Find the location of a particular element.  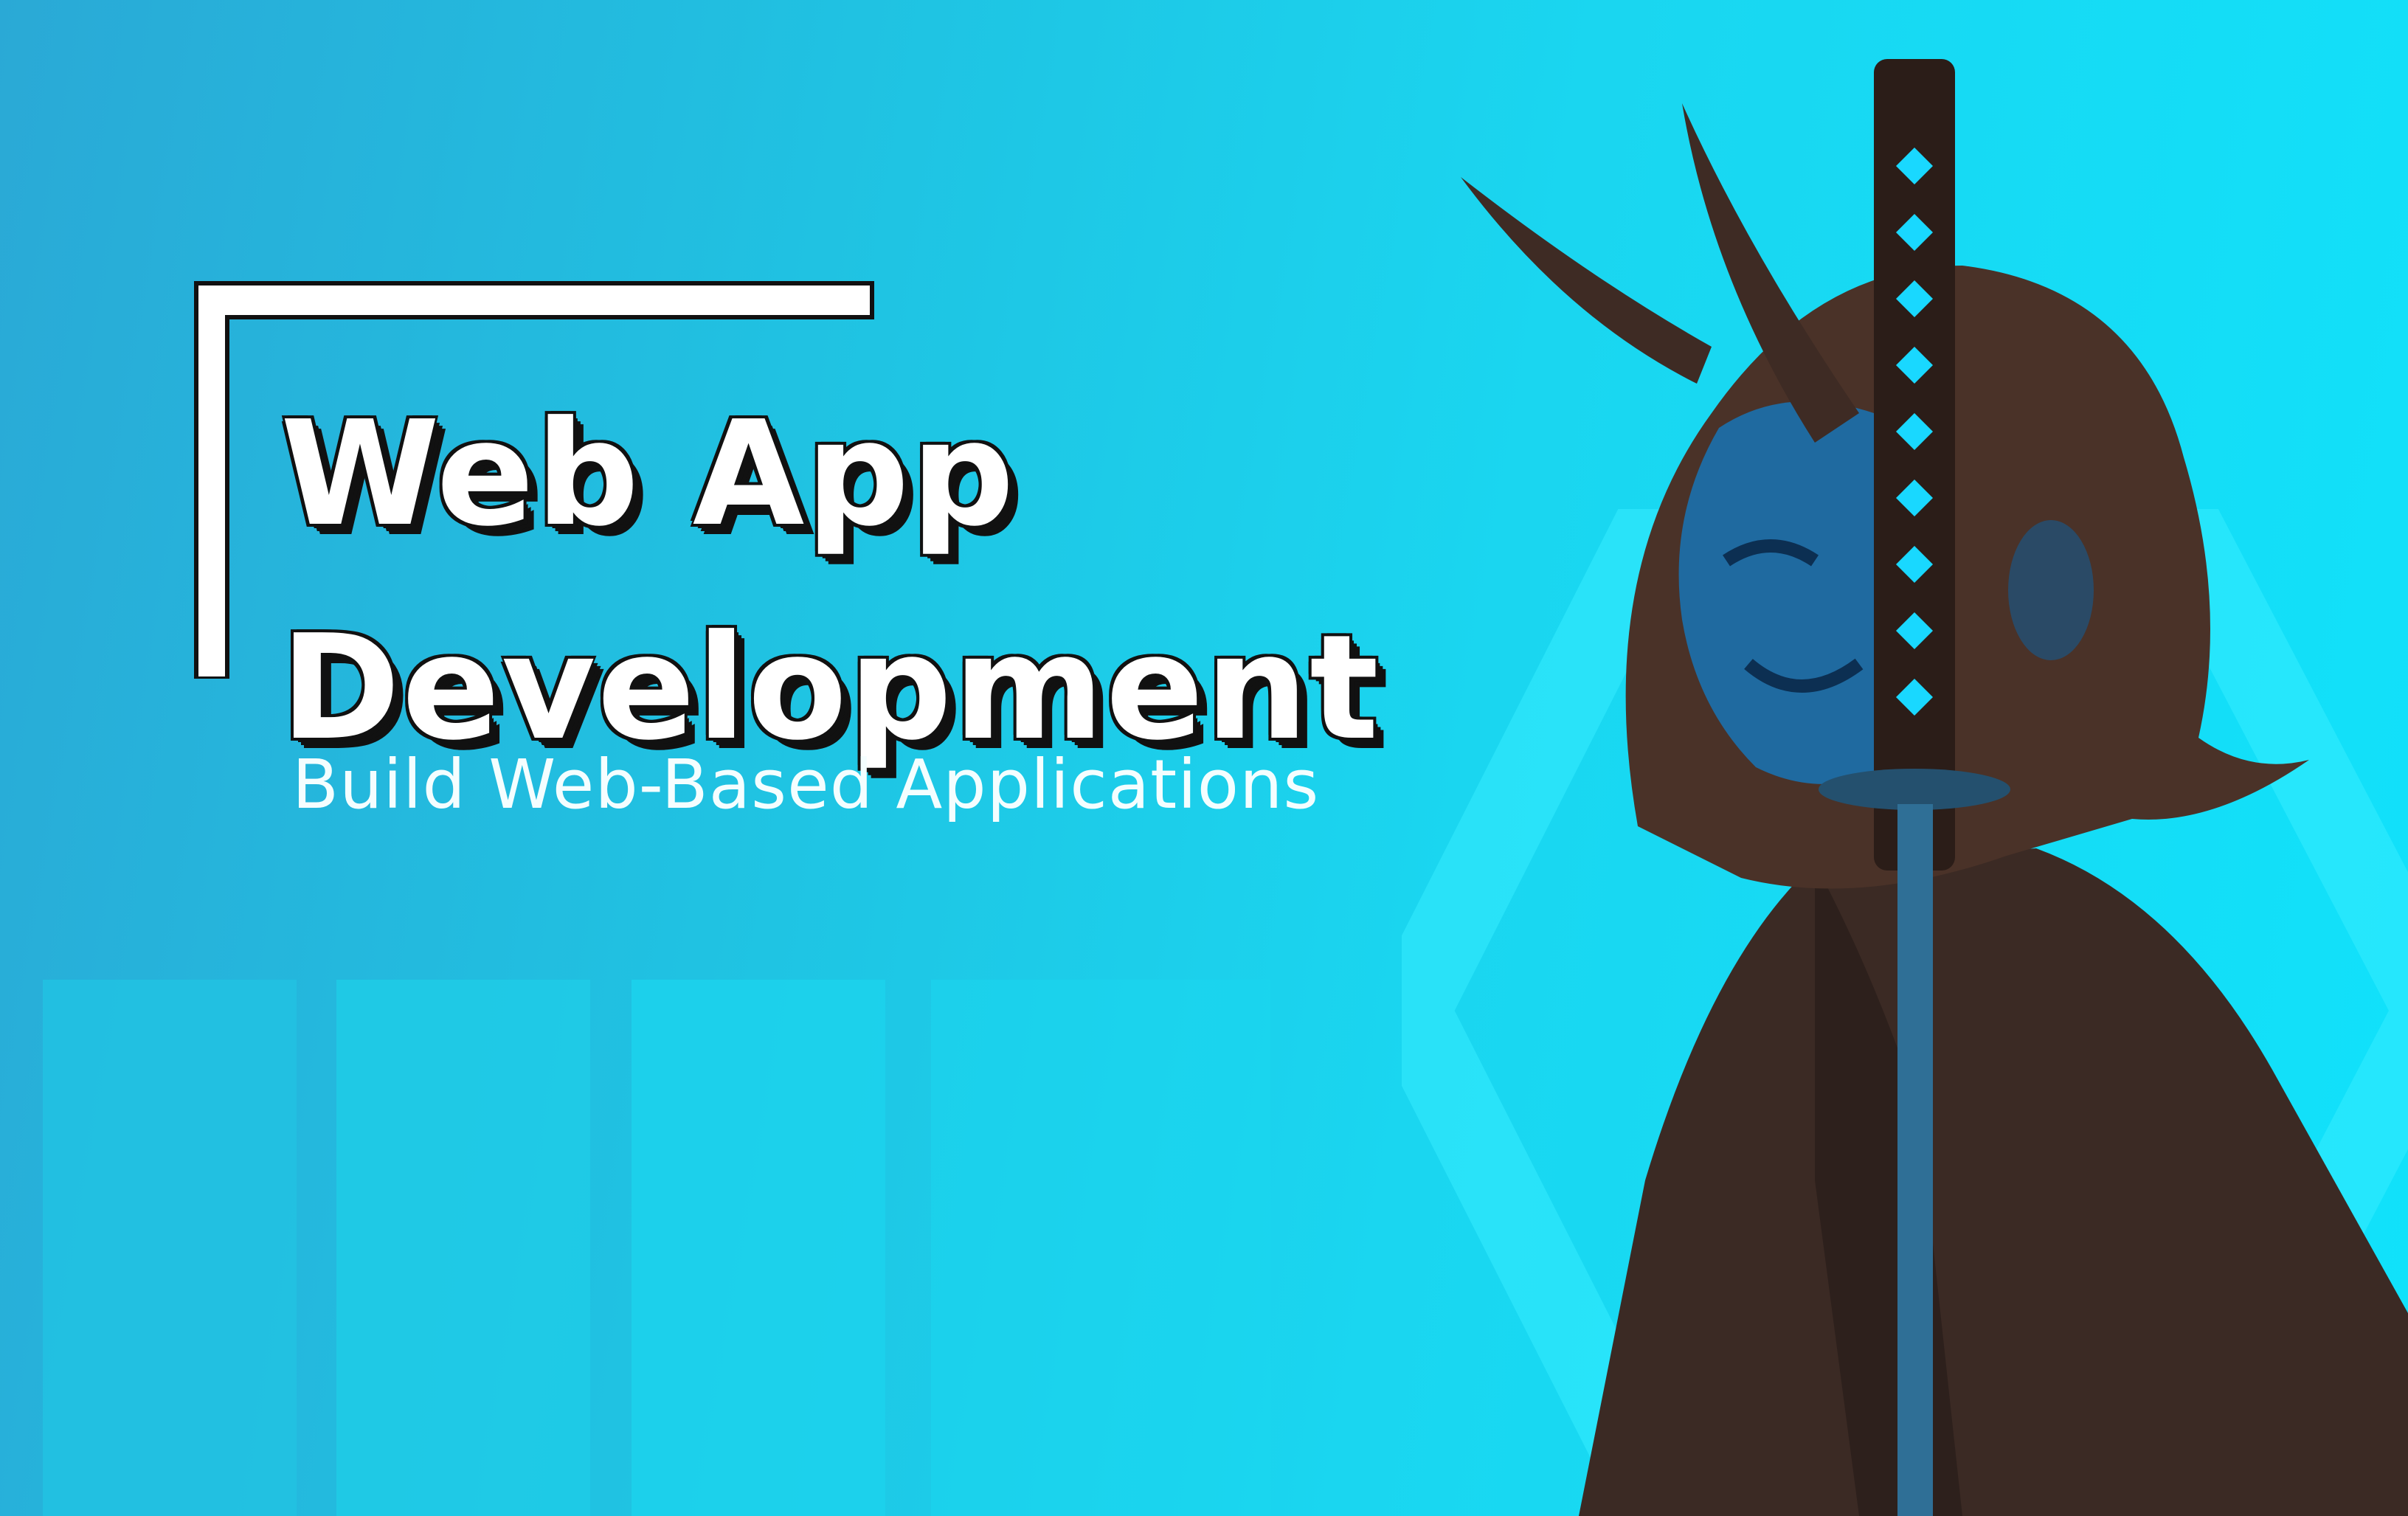

title-line-1: Web App is located at coordinates (648, 474).